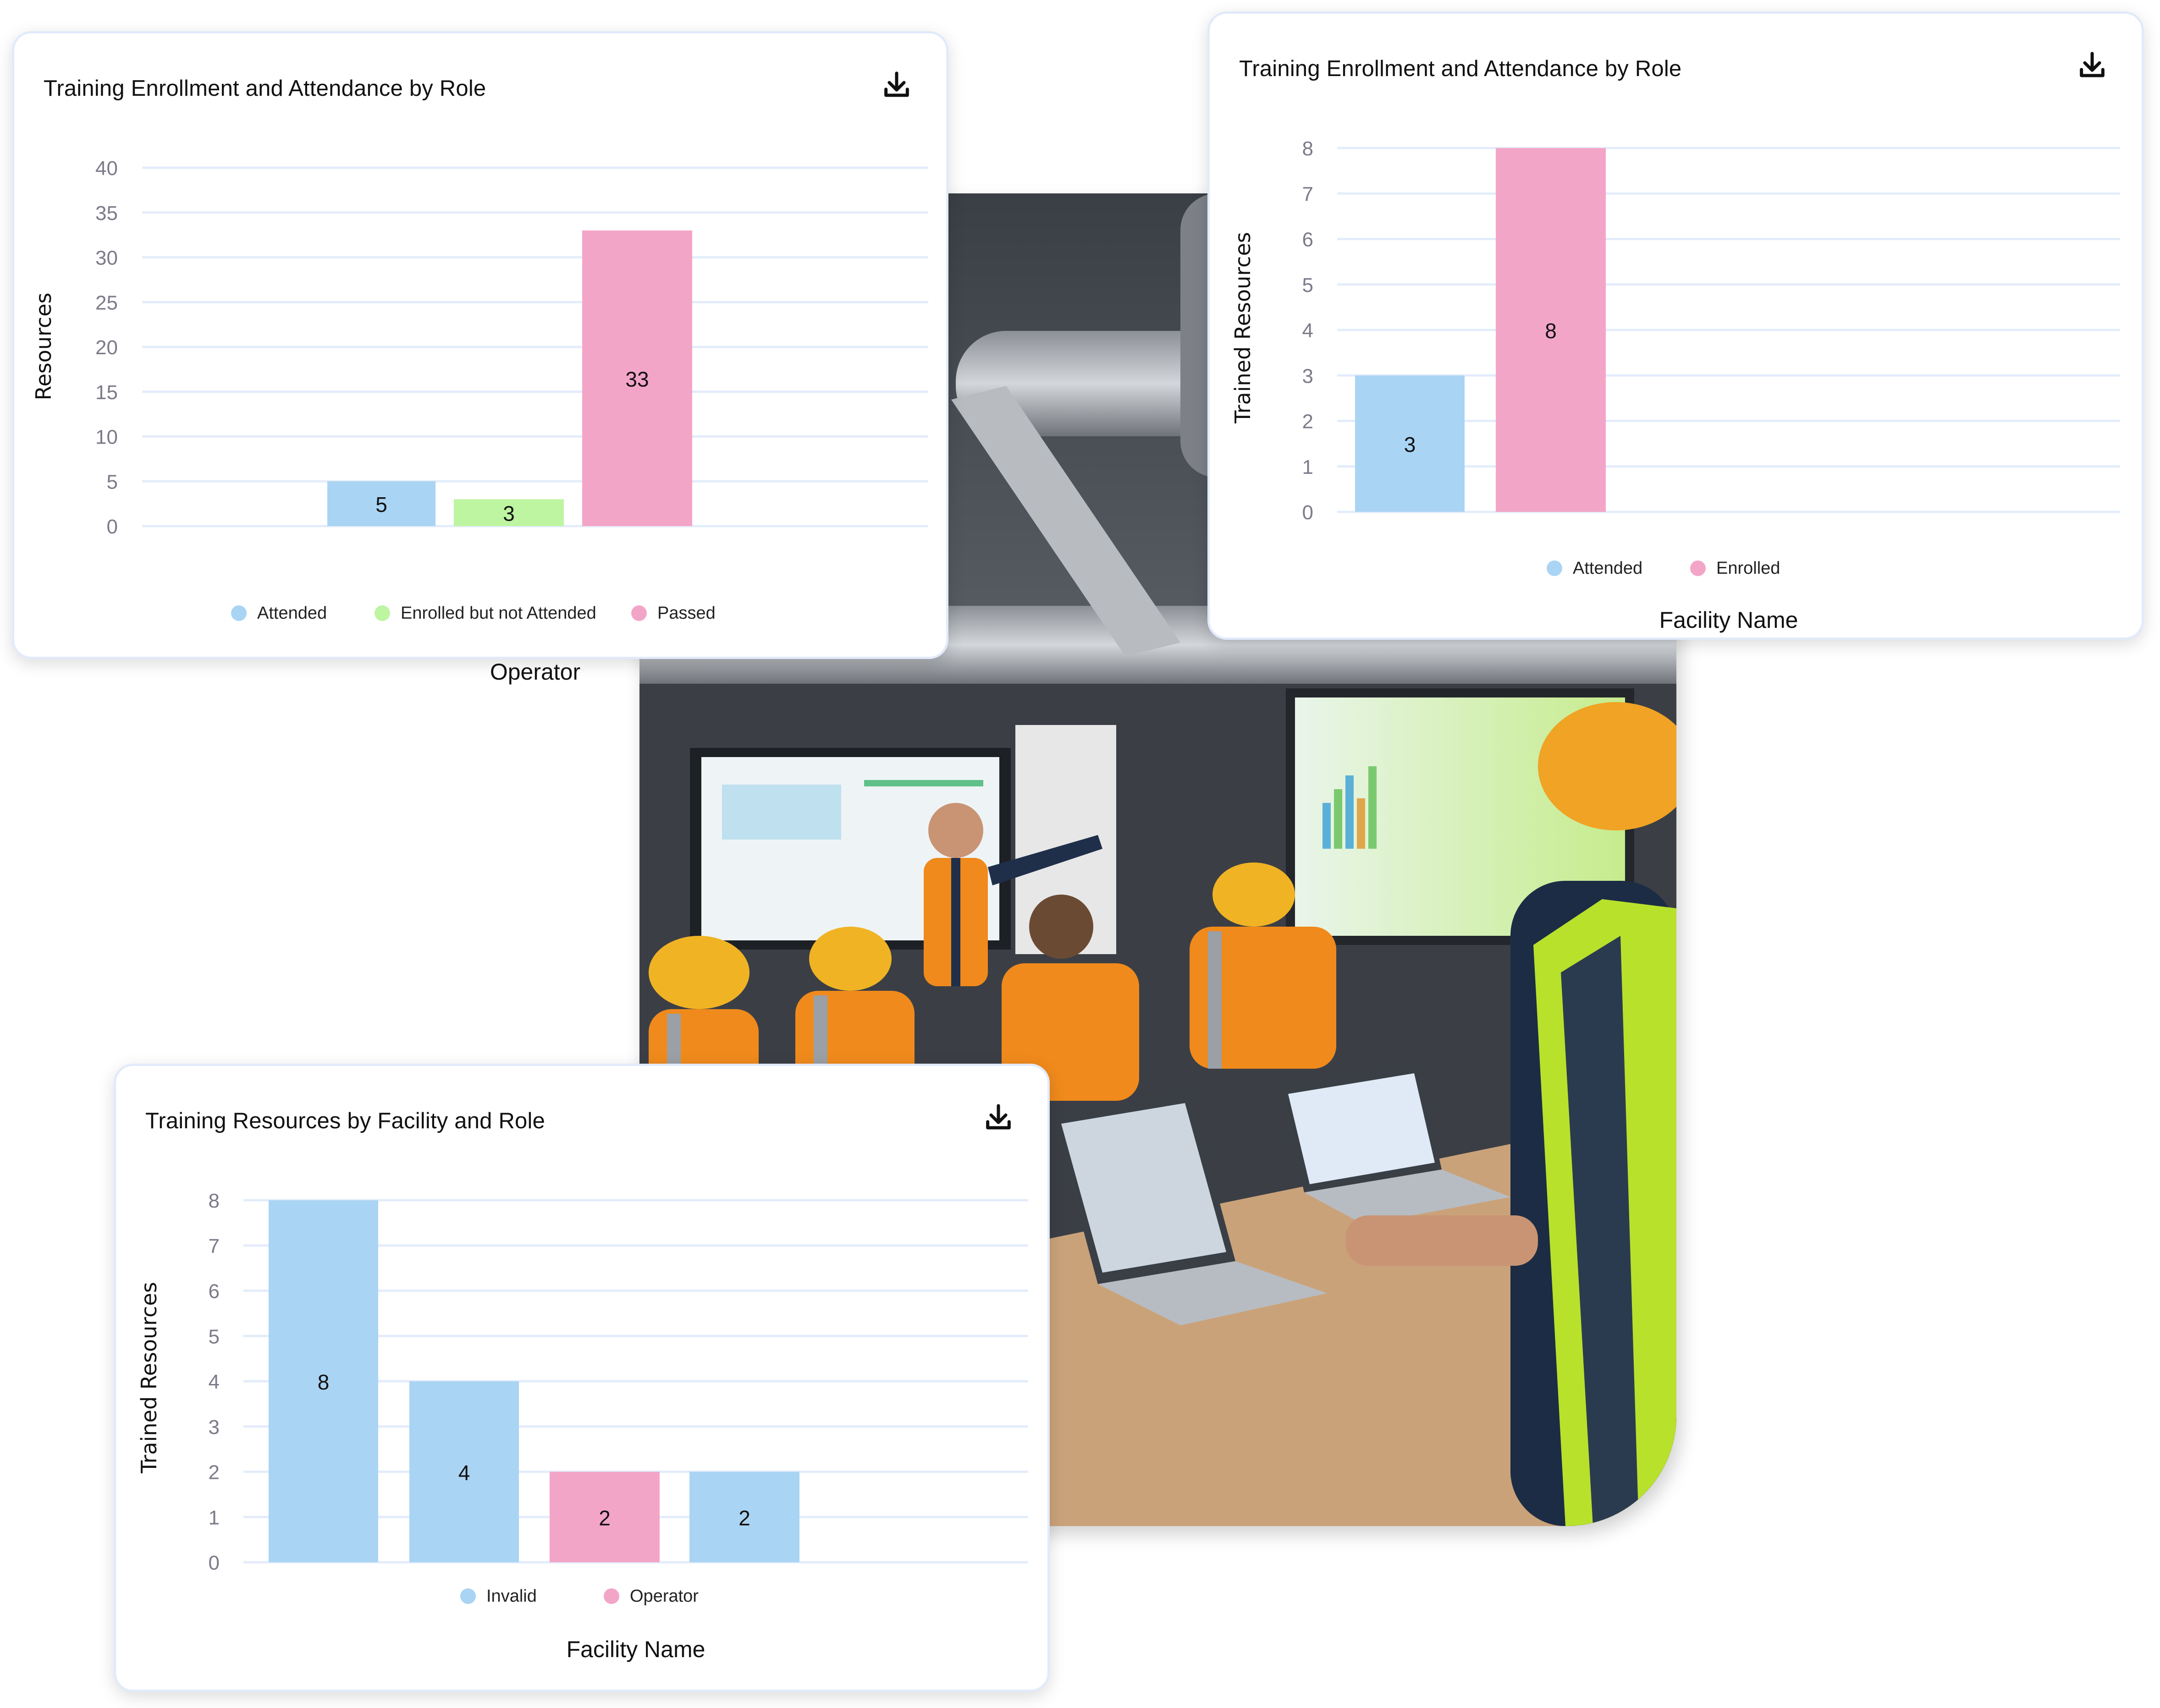 The width and height of the screenshot is (2160, 1708). What do you see at coordinates (637, 379) in the screenshot?
I see `bar-value-label: 33` at bounding box center [637, 379].